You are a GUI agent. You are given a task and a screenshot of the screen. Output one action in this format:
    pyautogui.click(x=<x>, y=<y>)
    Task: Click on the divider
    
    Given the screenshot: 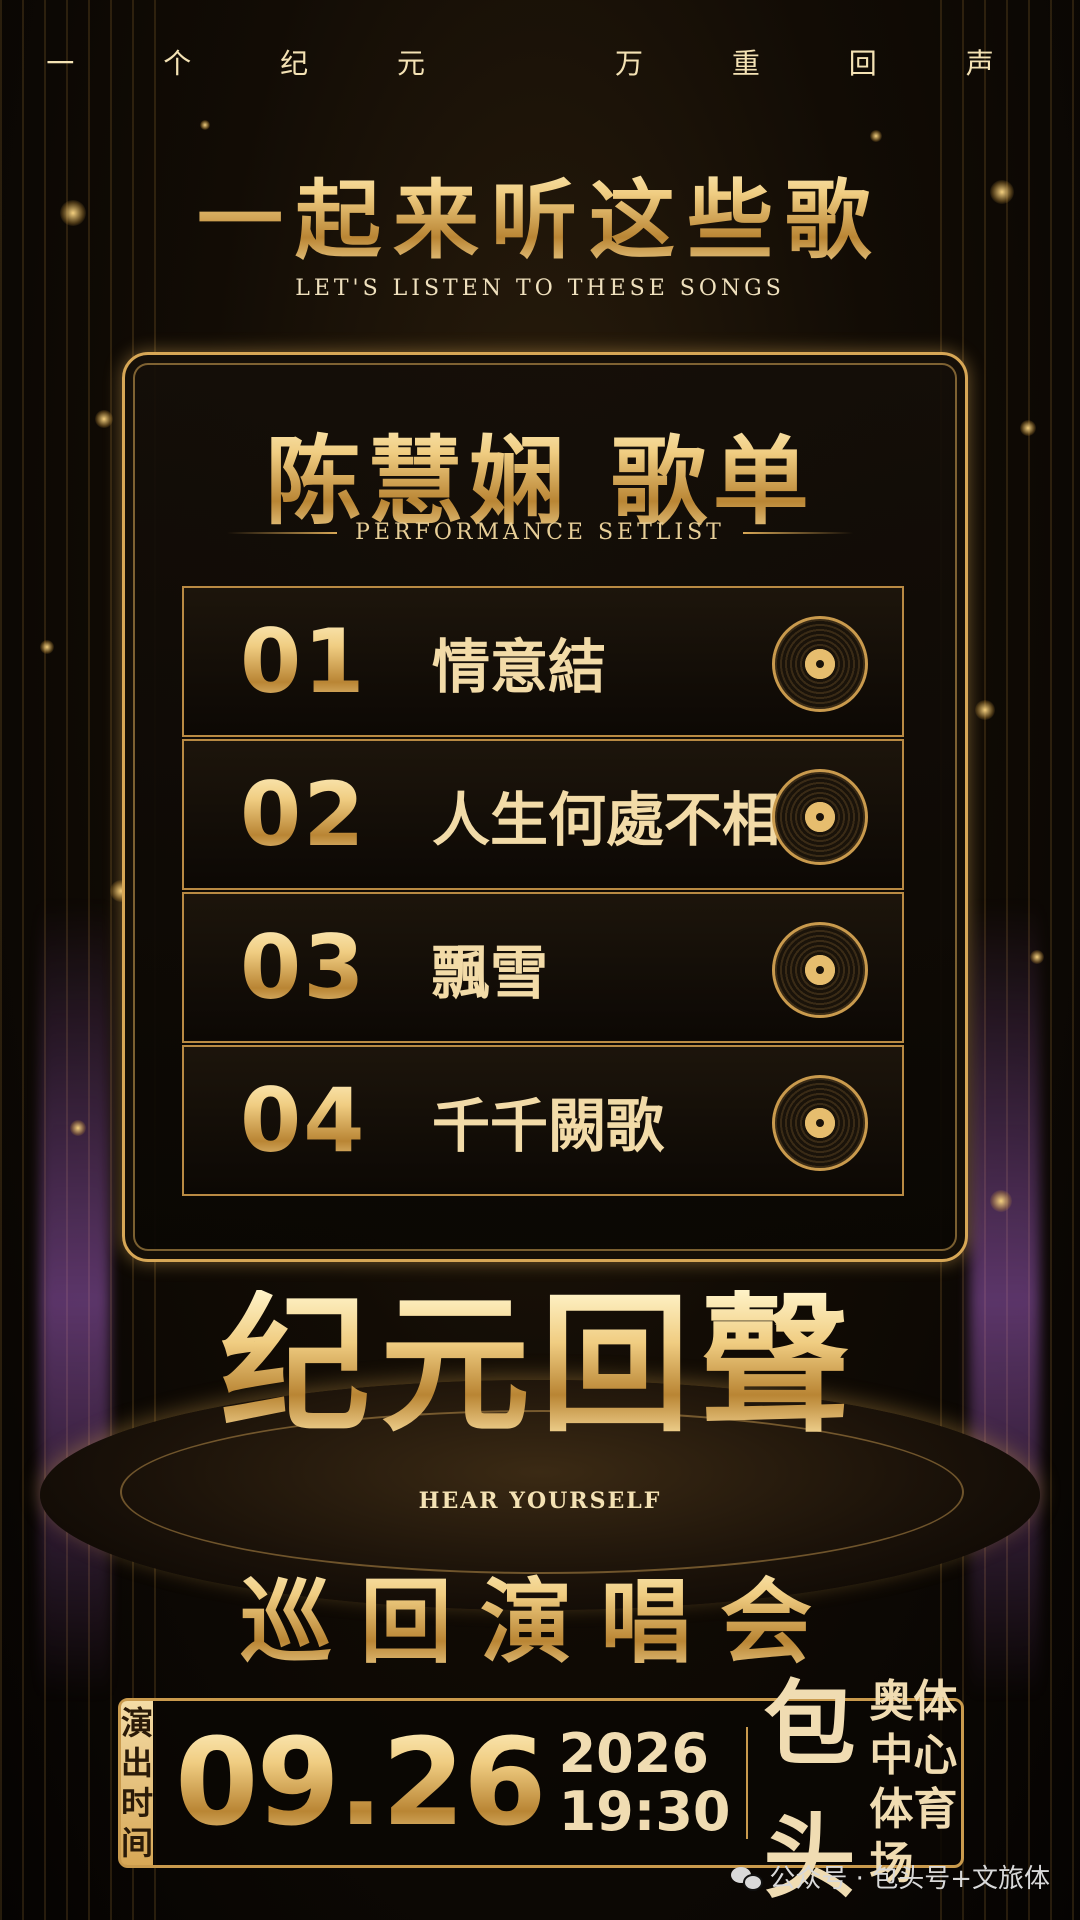 What is the action you would take?
    pyautogui.click(x=747, y=1783)
    